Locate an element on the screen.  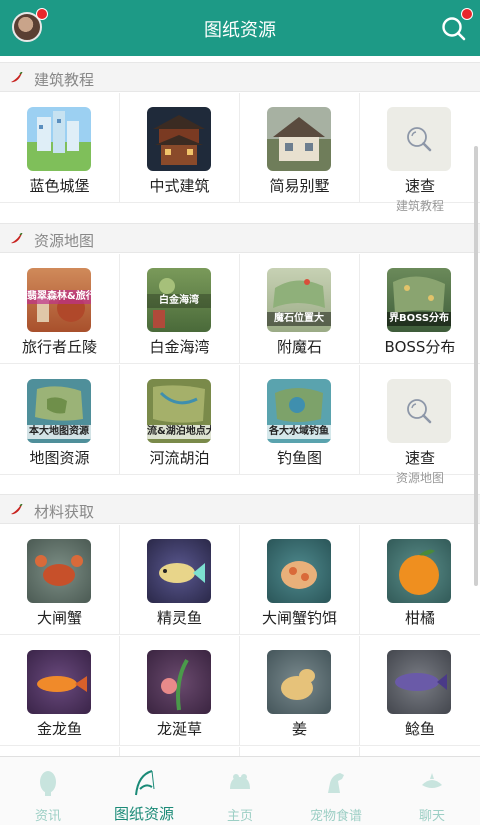
grid-item-citrus: 柑橘 is located at coordinates (420, 580).